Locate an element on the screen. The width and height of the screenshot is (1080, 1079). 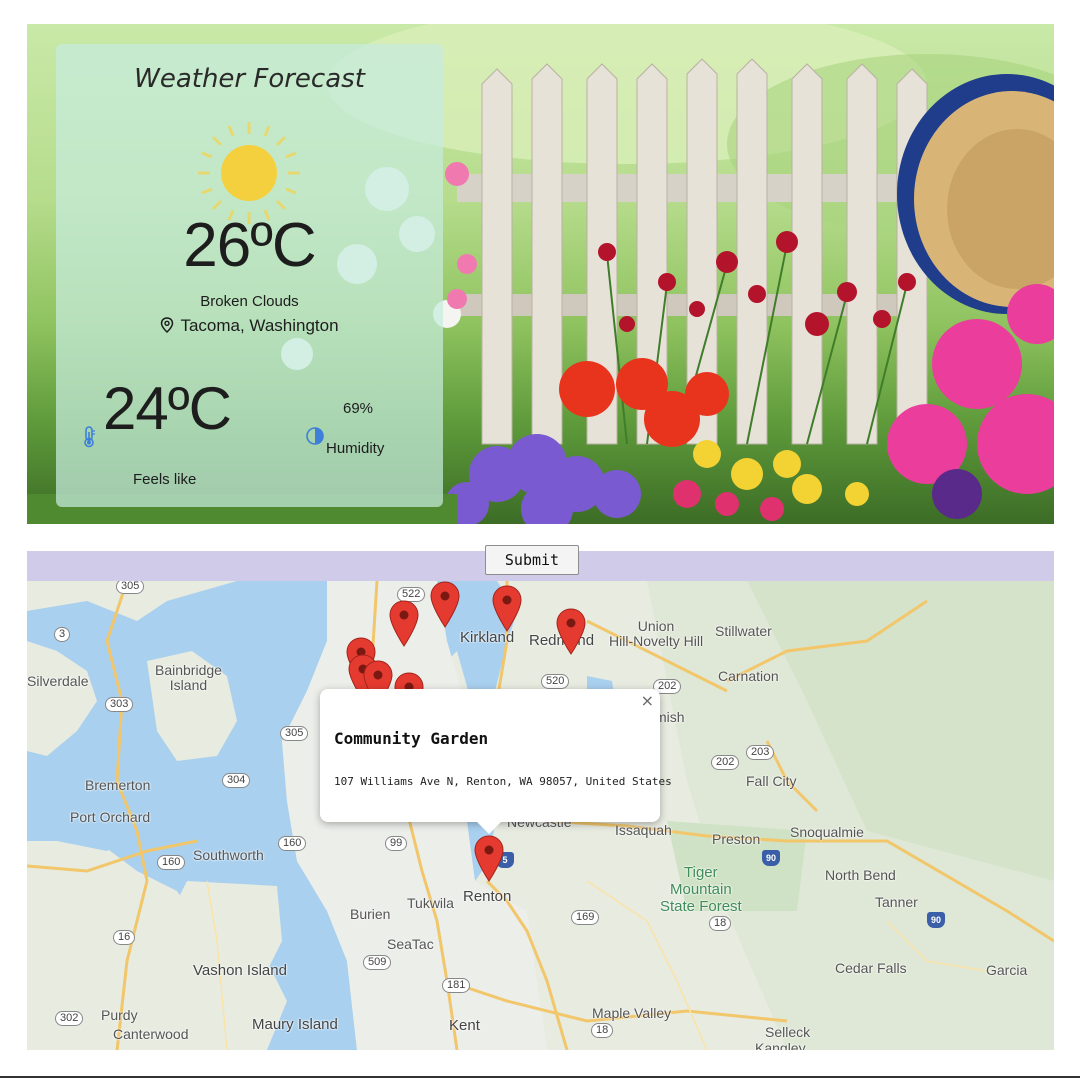
route-shield: 16 is located at coordinates (124, 937).